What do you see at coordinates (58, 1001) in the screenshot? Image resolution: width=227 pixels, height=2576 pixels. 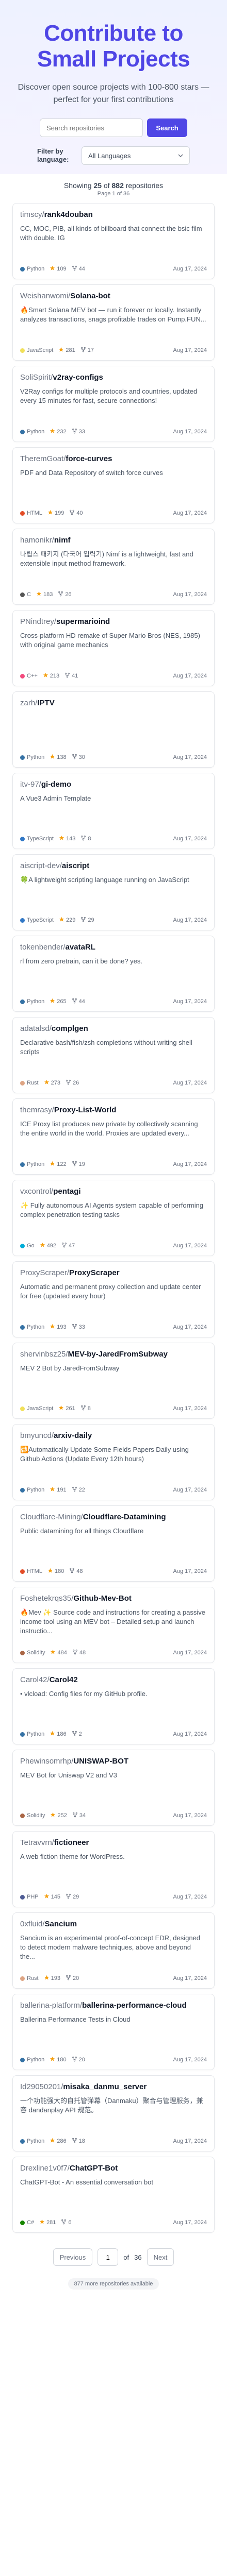 I see `repo-stars: 265` at bounding box center [58, 1001].